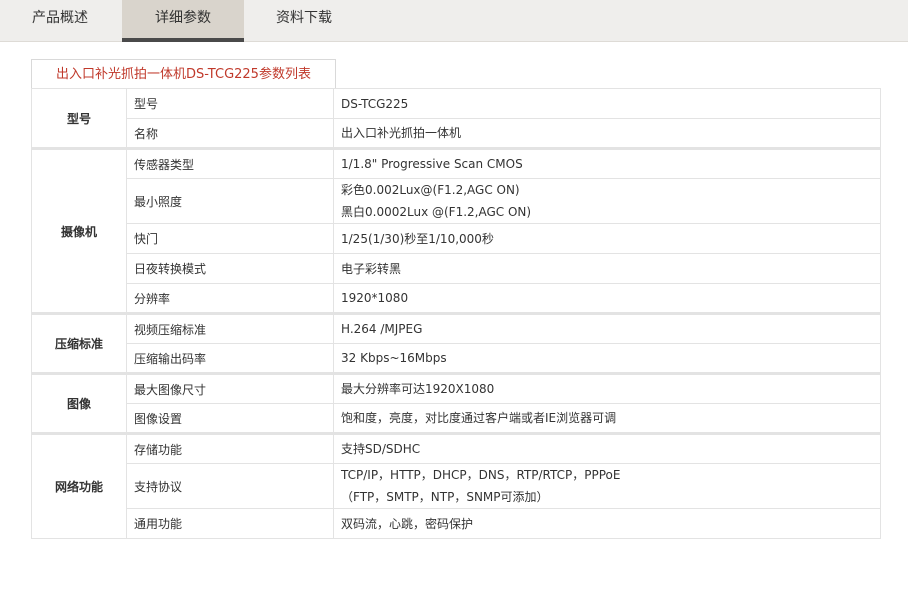 The image size is (908, 596). I want to click on spec-param-value: 双码流，心跳，密码保护, so click(607, 523).